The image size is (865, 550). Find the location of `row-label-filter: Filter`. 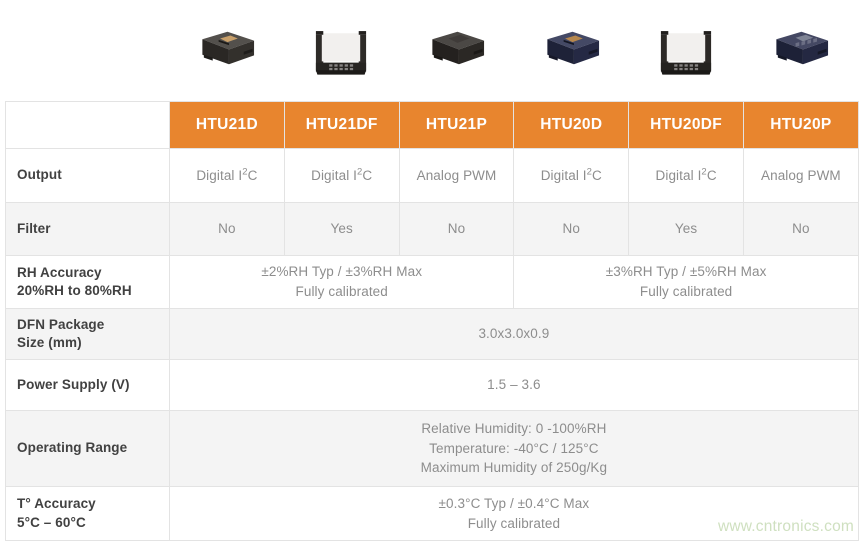

row-label-filter: Filter is located at coordinates (87, 229).